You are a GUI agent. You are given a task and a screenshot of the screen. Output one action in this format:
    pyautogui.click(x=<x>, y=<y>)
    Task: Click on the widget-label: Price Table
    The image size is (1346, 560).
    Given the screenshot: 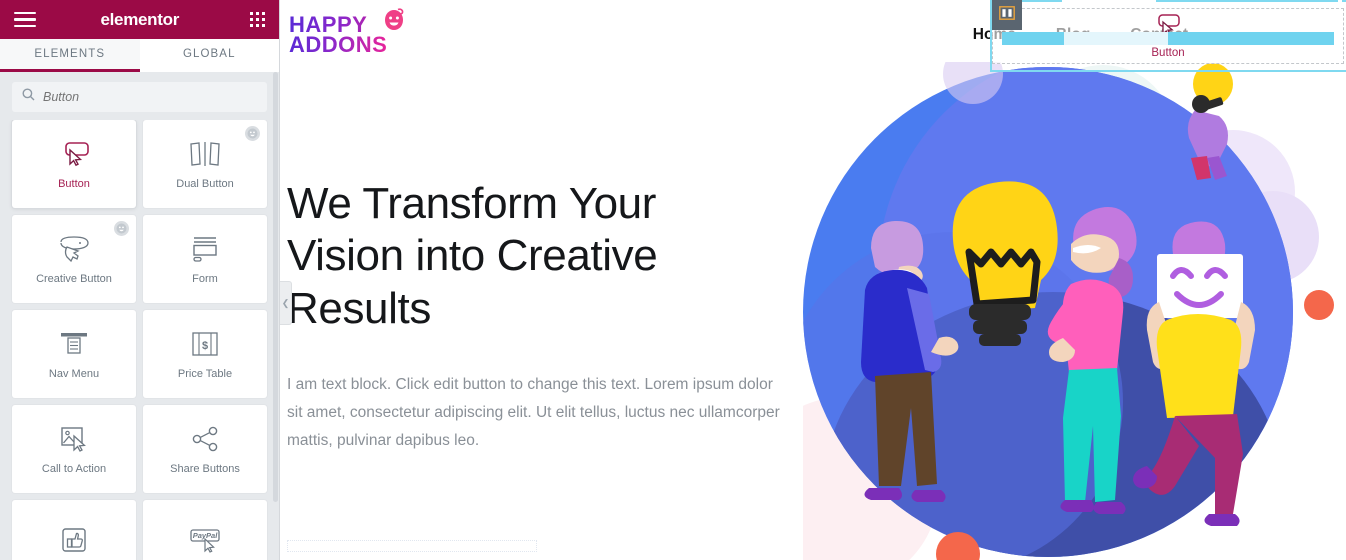 What is the action you would take?
    pyautogui.click(x=205, y=373)
    